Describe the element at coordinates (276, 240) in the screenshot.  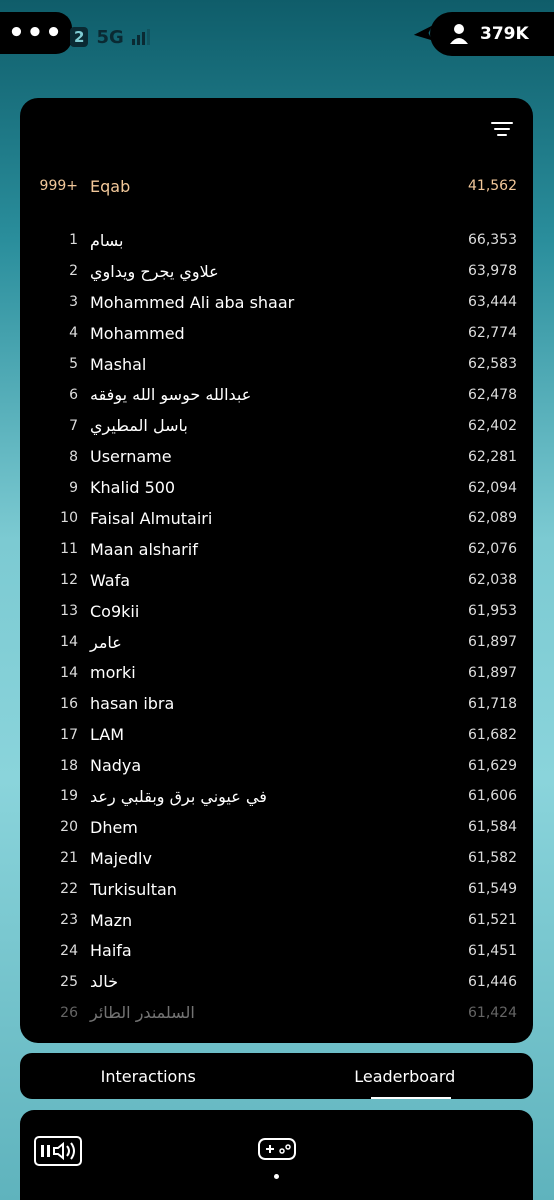
I see `leaderboard-row: 1 بسام 66,353` at that location.